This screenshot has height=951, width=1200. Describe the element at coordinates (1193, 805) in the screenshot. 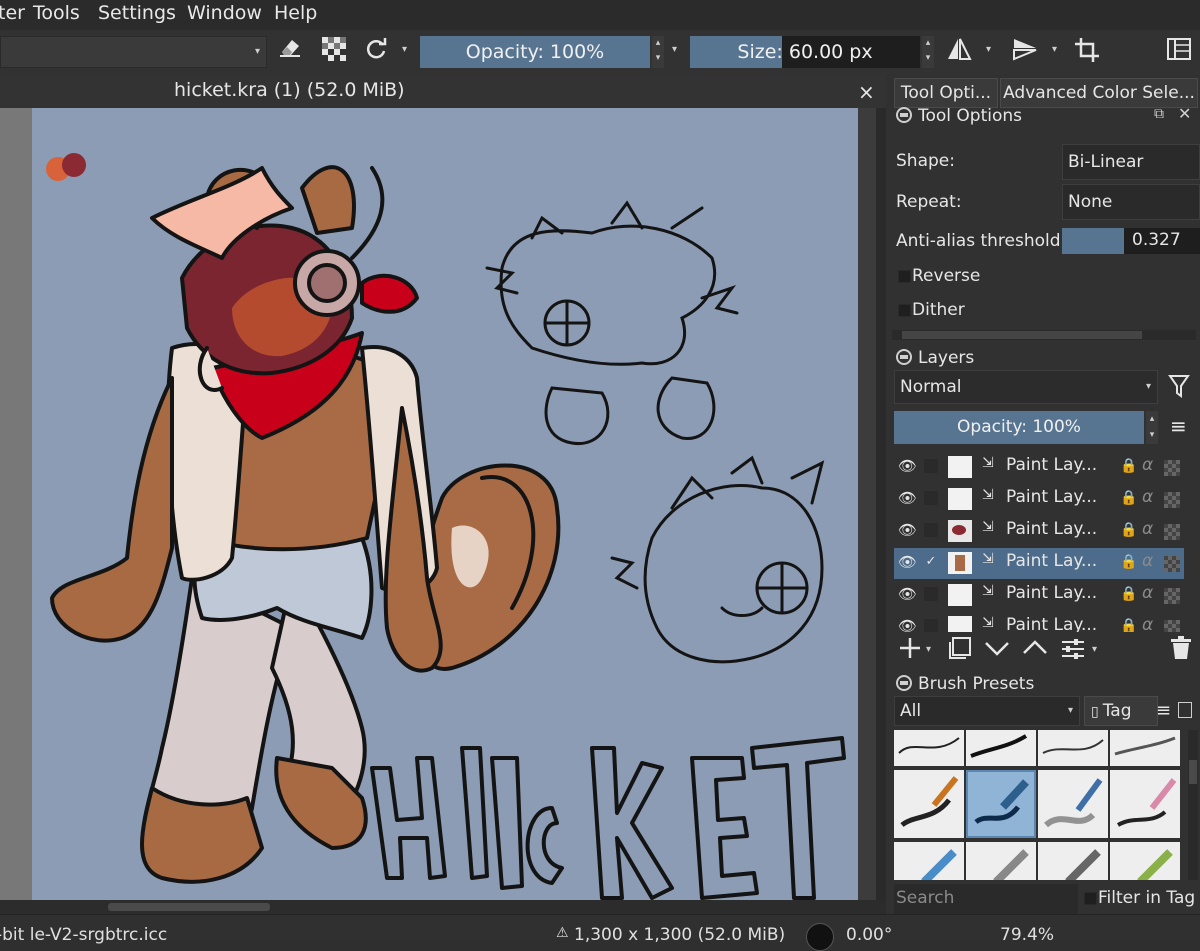

I see `brush-grid-scrollbar` at that location.